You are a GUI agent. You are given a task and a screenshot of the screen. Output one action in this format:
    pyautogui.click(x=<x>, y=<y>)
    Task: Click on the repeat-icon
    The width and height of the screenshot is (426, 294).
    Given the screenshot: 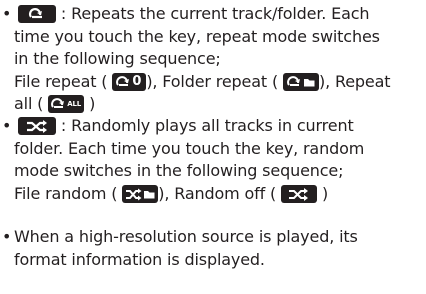 What is the action you would take?
    pyautogui.click(x=37, y=14)
    